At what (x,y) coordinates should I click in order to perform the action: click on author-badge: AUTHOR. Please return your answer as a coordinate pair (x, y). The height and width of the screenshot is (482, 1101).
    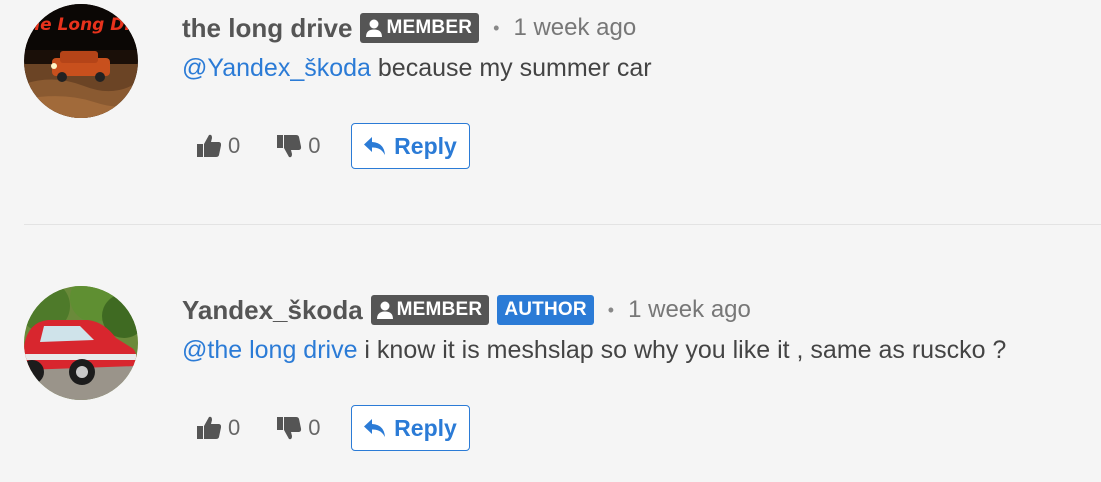
    Looking at the image, I should click on (545, 310).